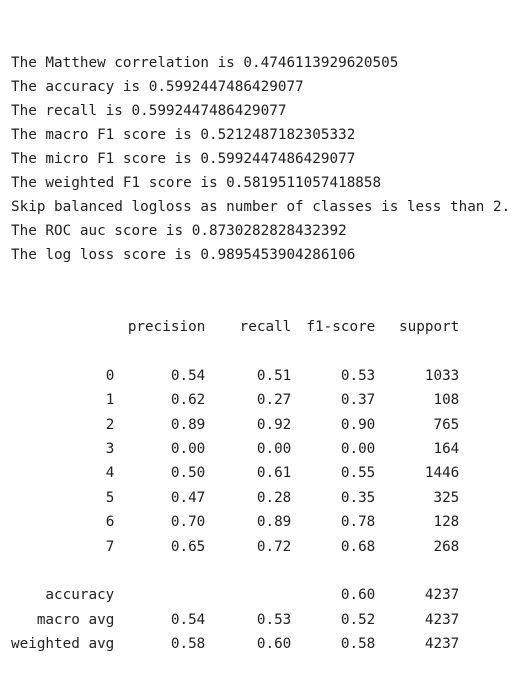 This screenshot has width=531, height=681. Describe the element at coordinates (110, 497) in the screenshot. I see `row-label: 5` at that location.